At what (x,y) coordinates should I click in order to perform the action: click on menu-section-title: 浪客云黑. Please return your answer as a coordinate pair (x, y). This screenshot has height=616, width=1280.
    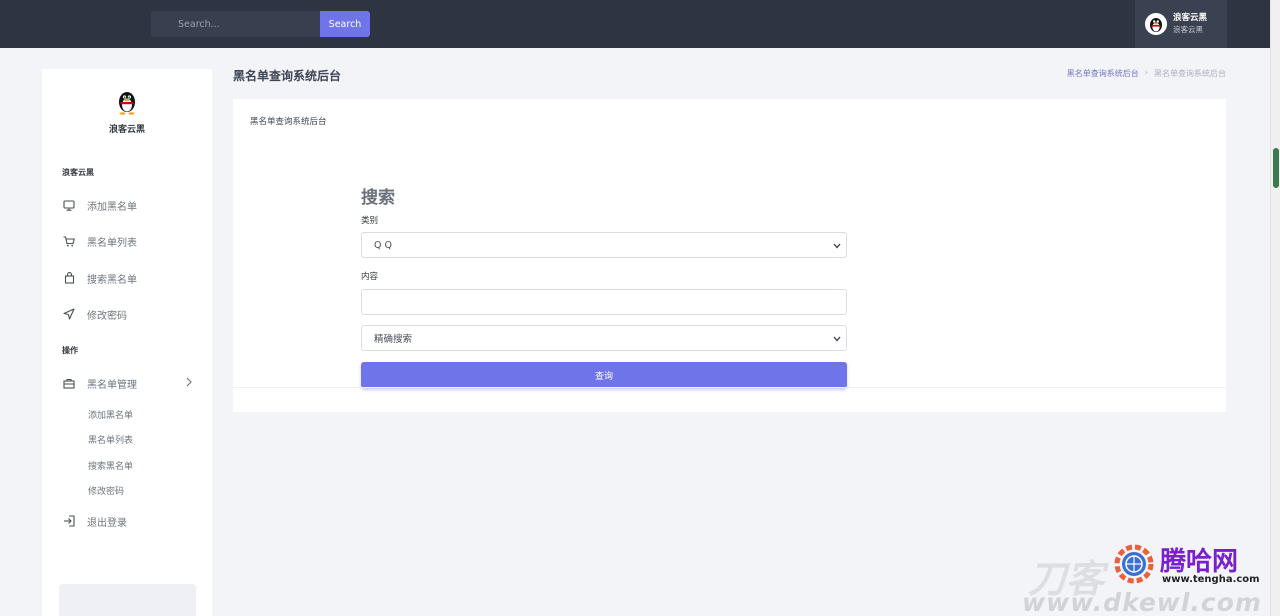
    Looking at the image, I should click on (78, 172).